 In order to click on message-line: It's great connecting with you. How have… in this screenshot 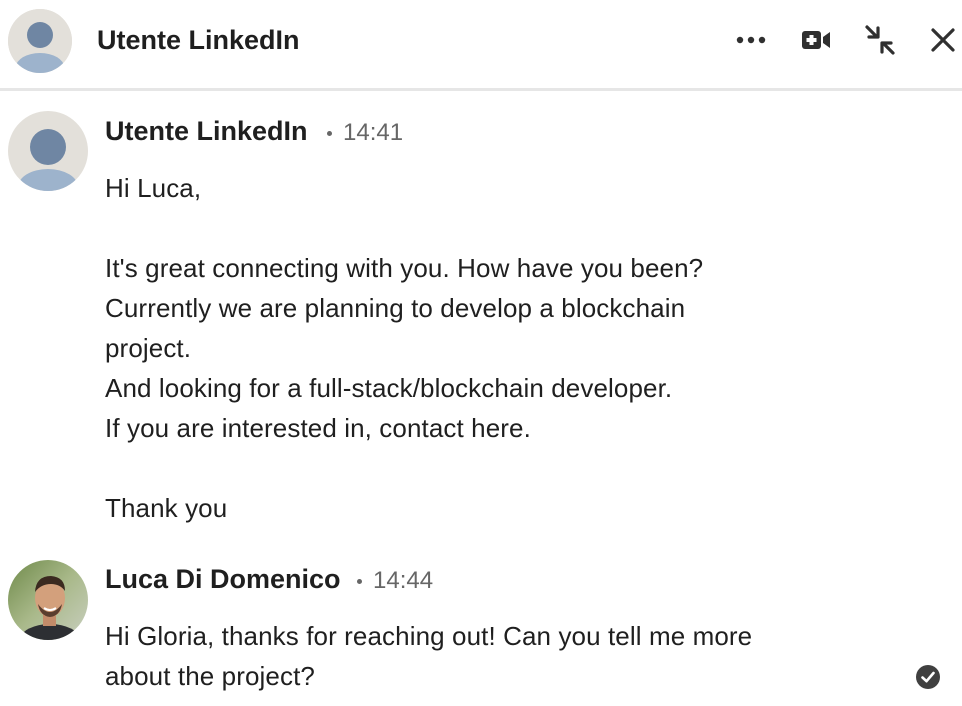, I will do `click(404, 268)`.